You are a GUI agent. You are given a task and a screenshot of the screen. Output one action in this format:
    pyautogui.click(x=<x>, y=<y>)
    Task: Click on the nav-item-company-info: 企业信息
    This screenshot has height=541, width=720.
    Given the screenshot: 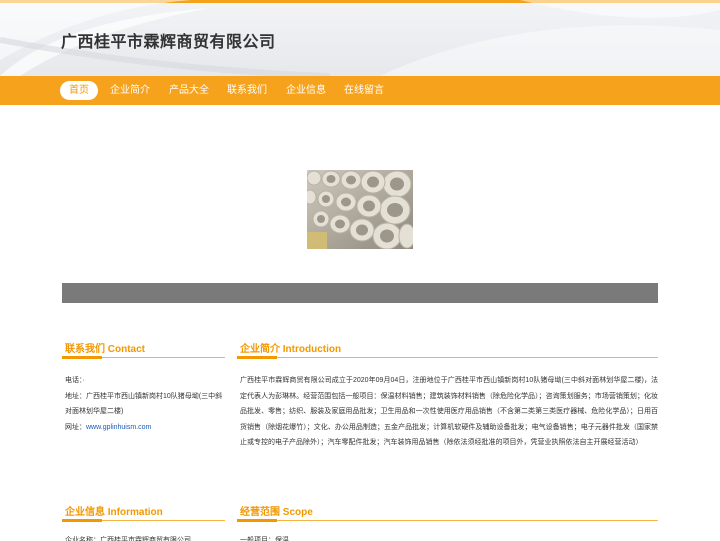 What is the action you would take?
    pyautogui.click(x=306, y=90)
    